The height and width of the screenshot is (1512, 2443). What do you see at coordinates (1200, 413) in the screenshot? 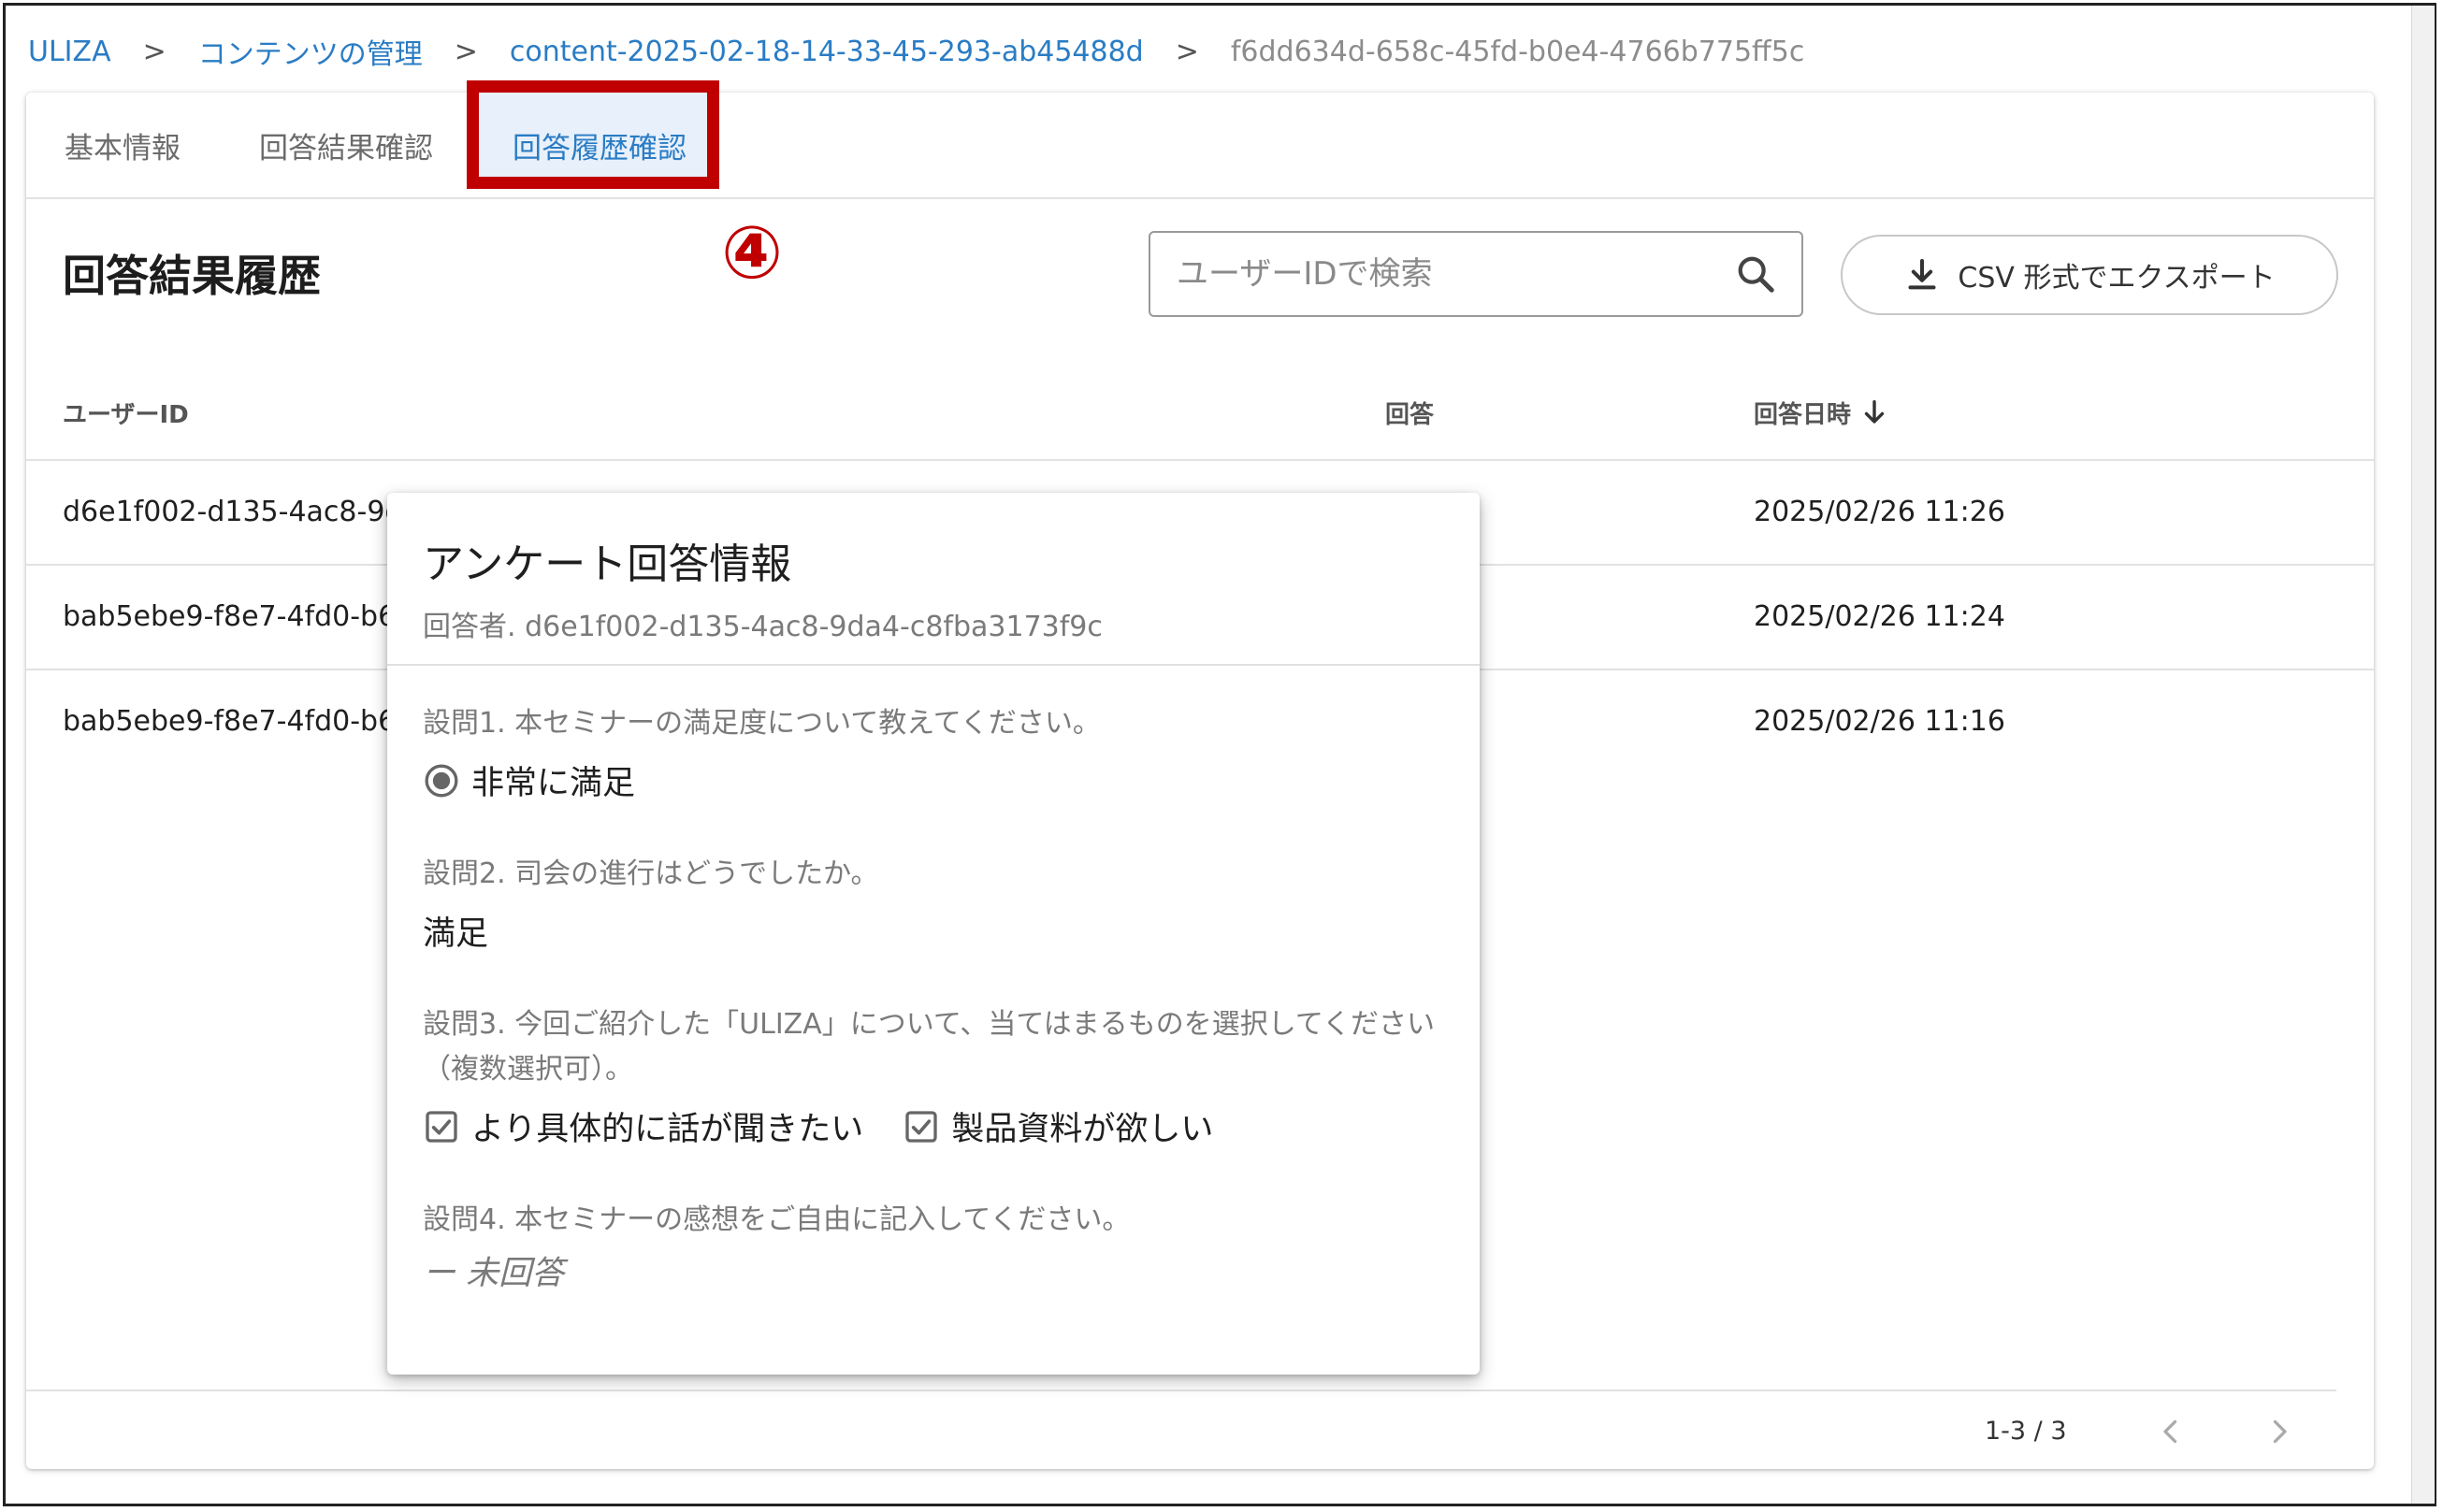
I see `table-header: ユーザーID 回答 回答日時` at bounding box center [1200, 413].